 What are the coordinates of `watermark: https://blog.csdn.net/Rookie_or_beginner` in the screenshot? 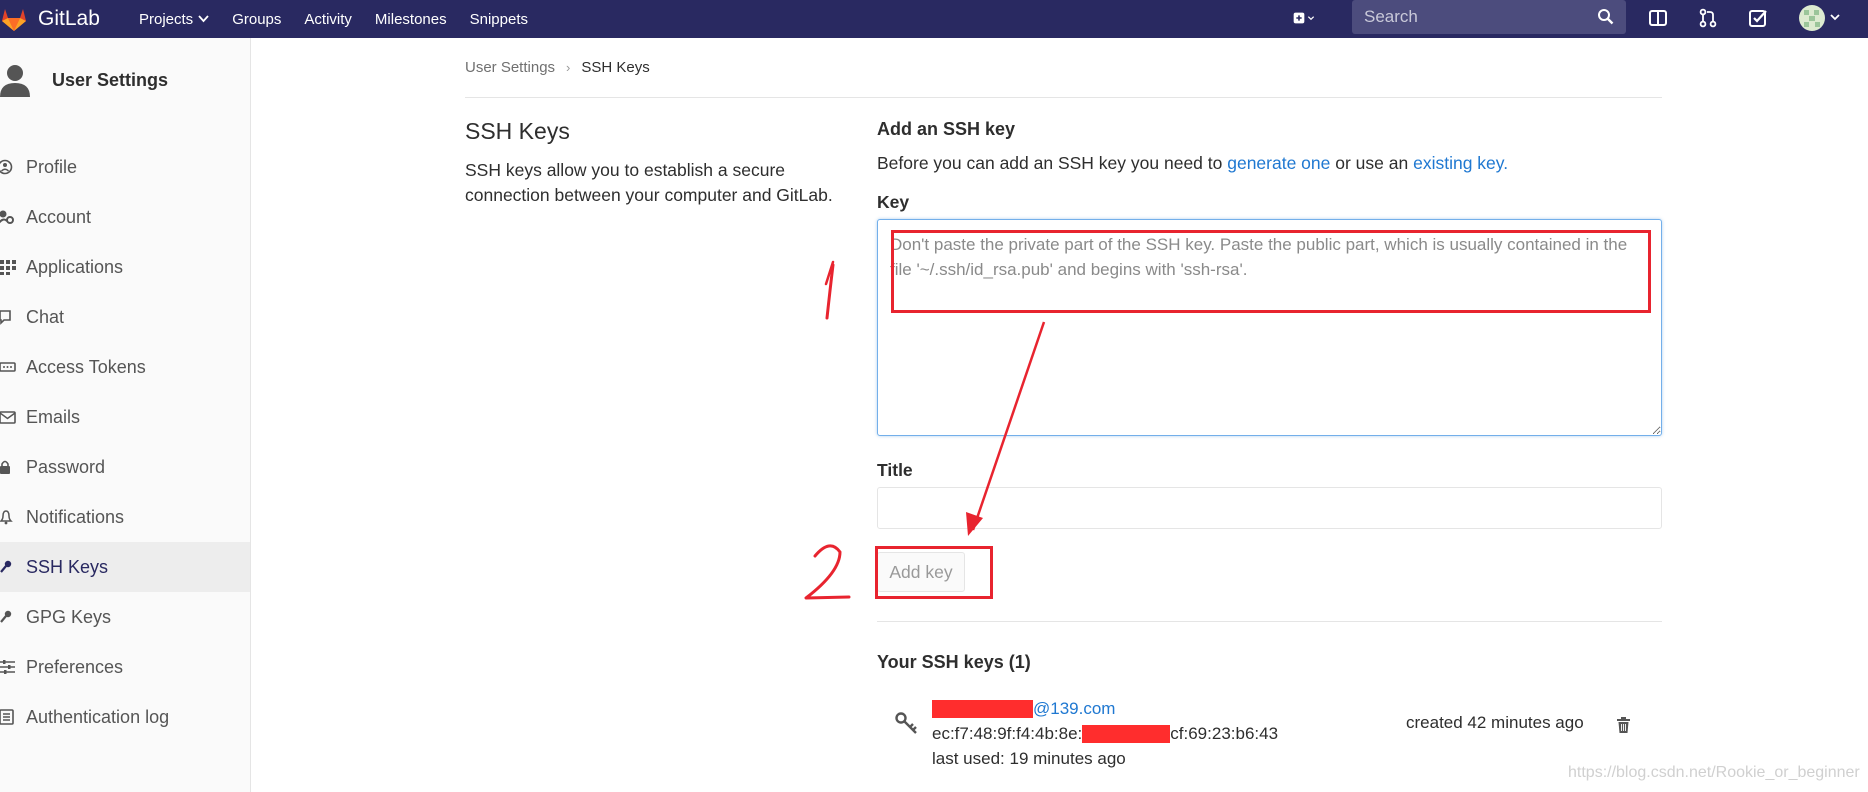 It's located at (1714, 772).